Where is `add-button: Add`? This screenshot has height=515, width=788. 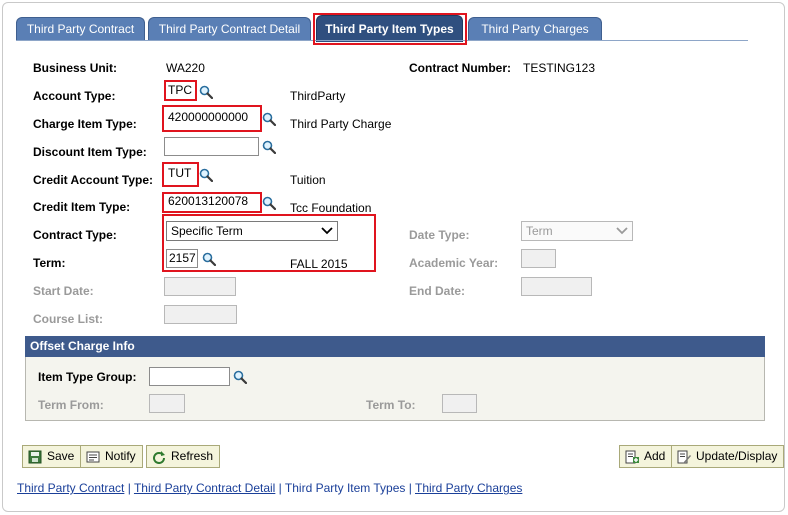 add-button: Add is located at coordinates (646, 456).